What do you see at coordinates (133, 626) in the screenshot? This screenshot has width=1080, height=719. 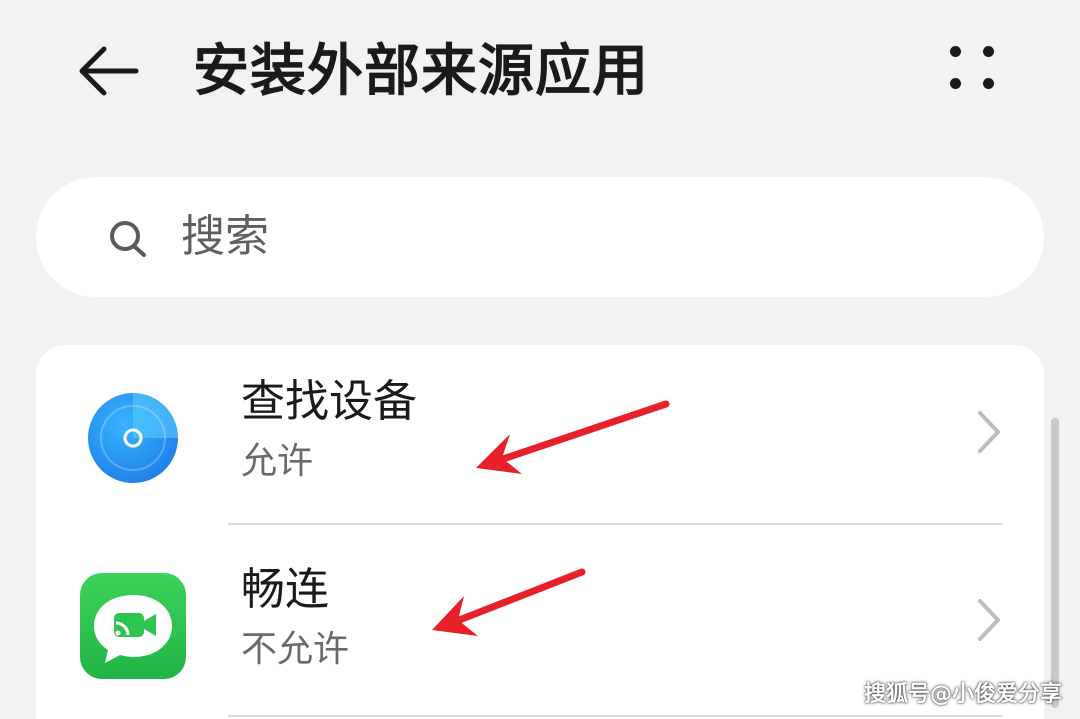 I see `meetime-icon` at bounding box center [133, 626].